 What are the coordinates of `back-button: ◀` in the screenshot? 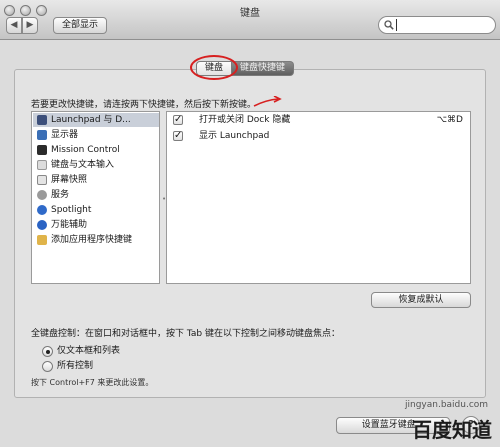 It's located at (14, 25).